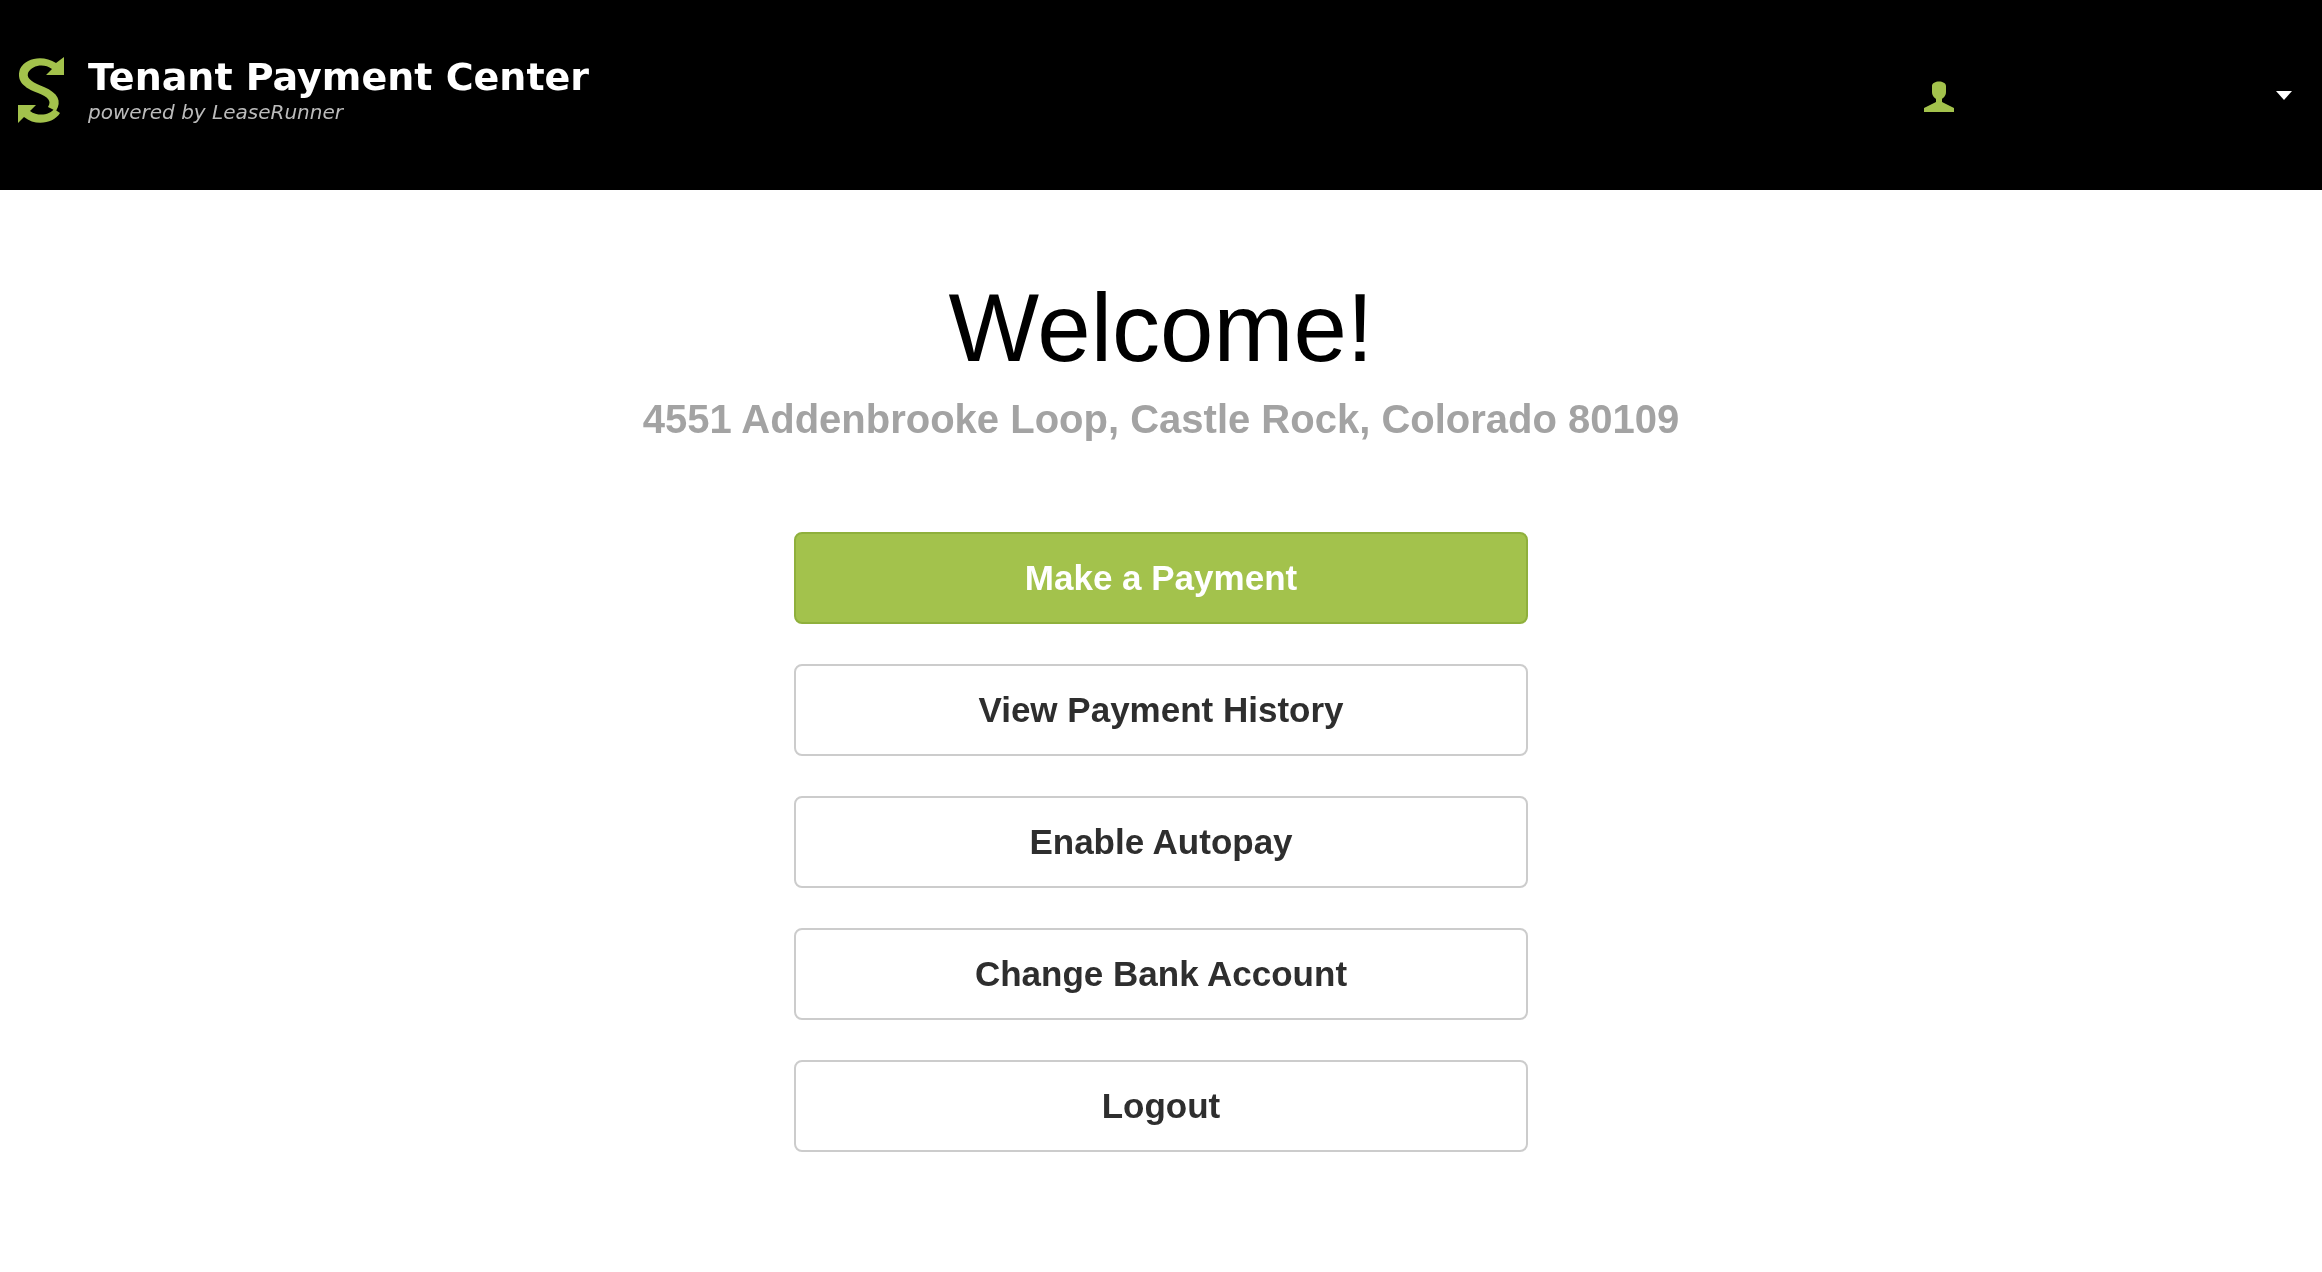 The width and height of the screenshot is (2322, 1272). Describe the element at coordinates (2284, 95) in the screenshot. I see `caret-icon` at that location.